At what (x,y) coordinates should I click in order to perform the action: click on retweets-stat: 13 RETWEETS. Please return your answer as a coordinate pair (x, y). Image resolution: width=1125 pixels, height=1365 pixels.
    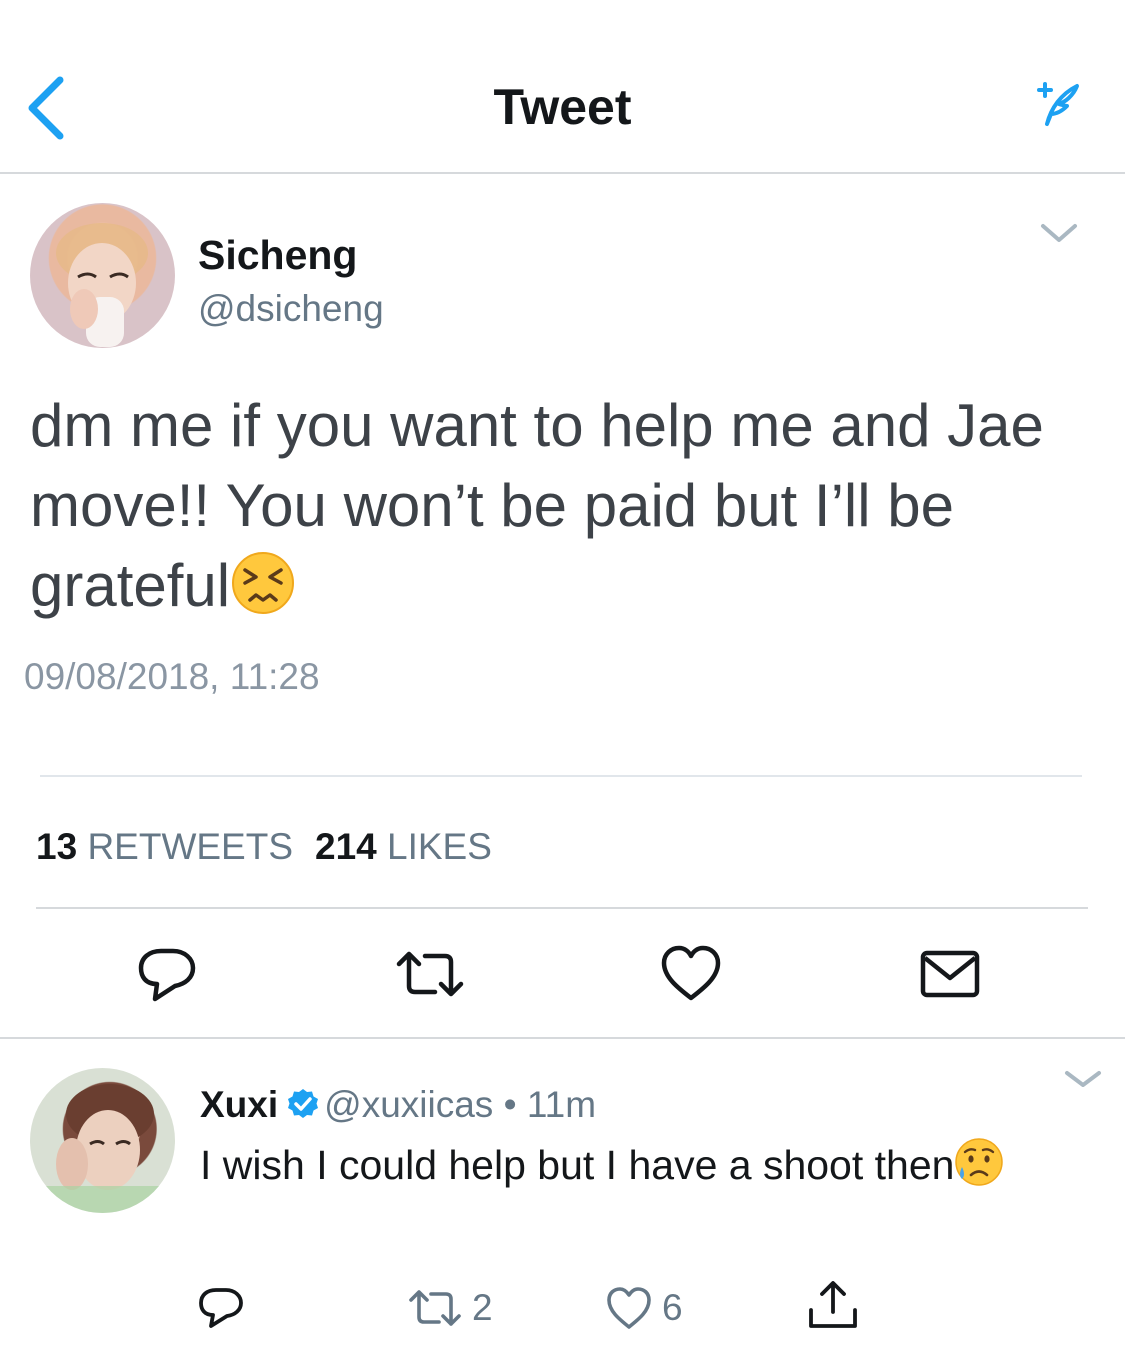
    Looking at the image, I should click on (164, 846).